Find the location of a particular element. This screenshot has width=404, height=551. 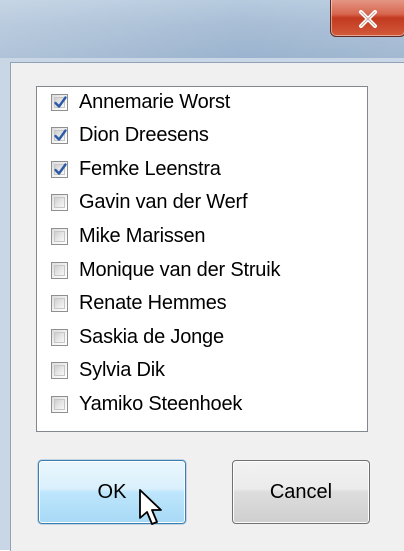

list-item: Dion Dreesens is located at coordinates (130, 136).